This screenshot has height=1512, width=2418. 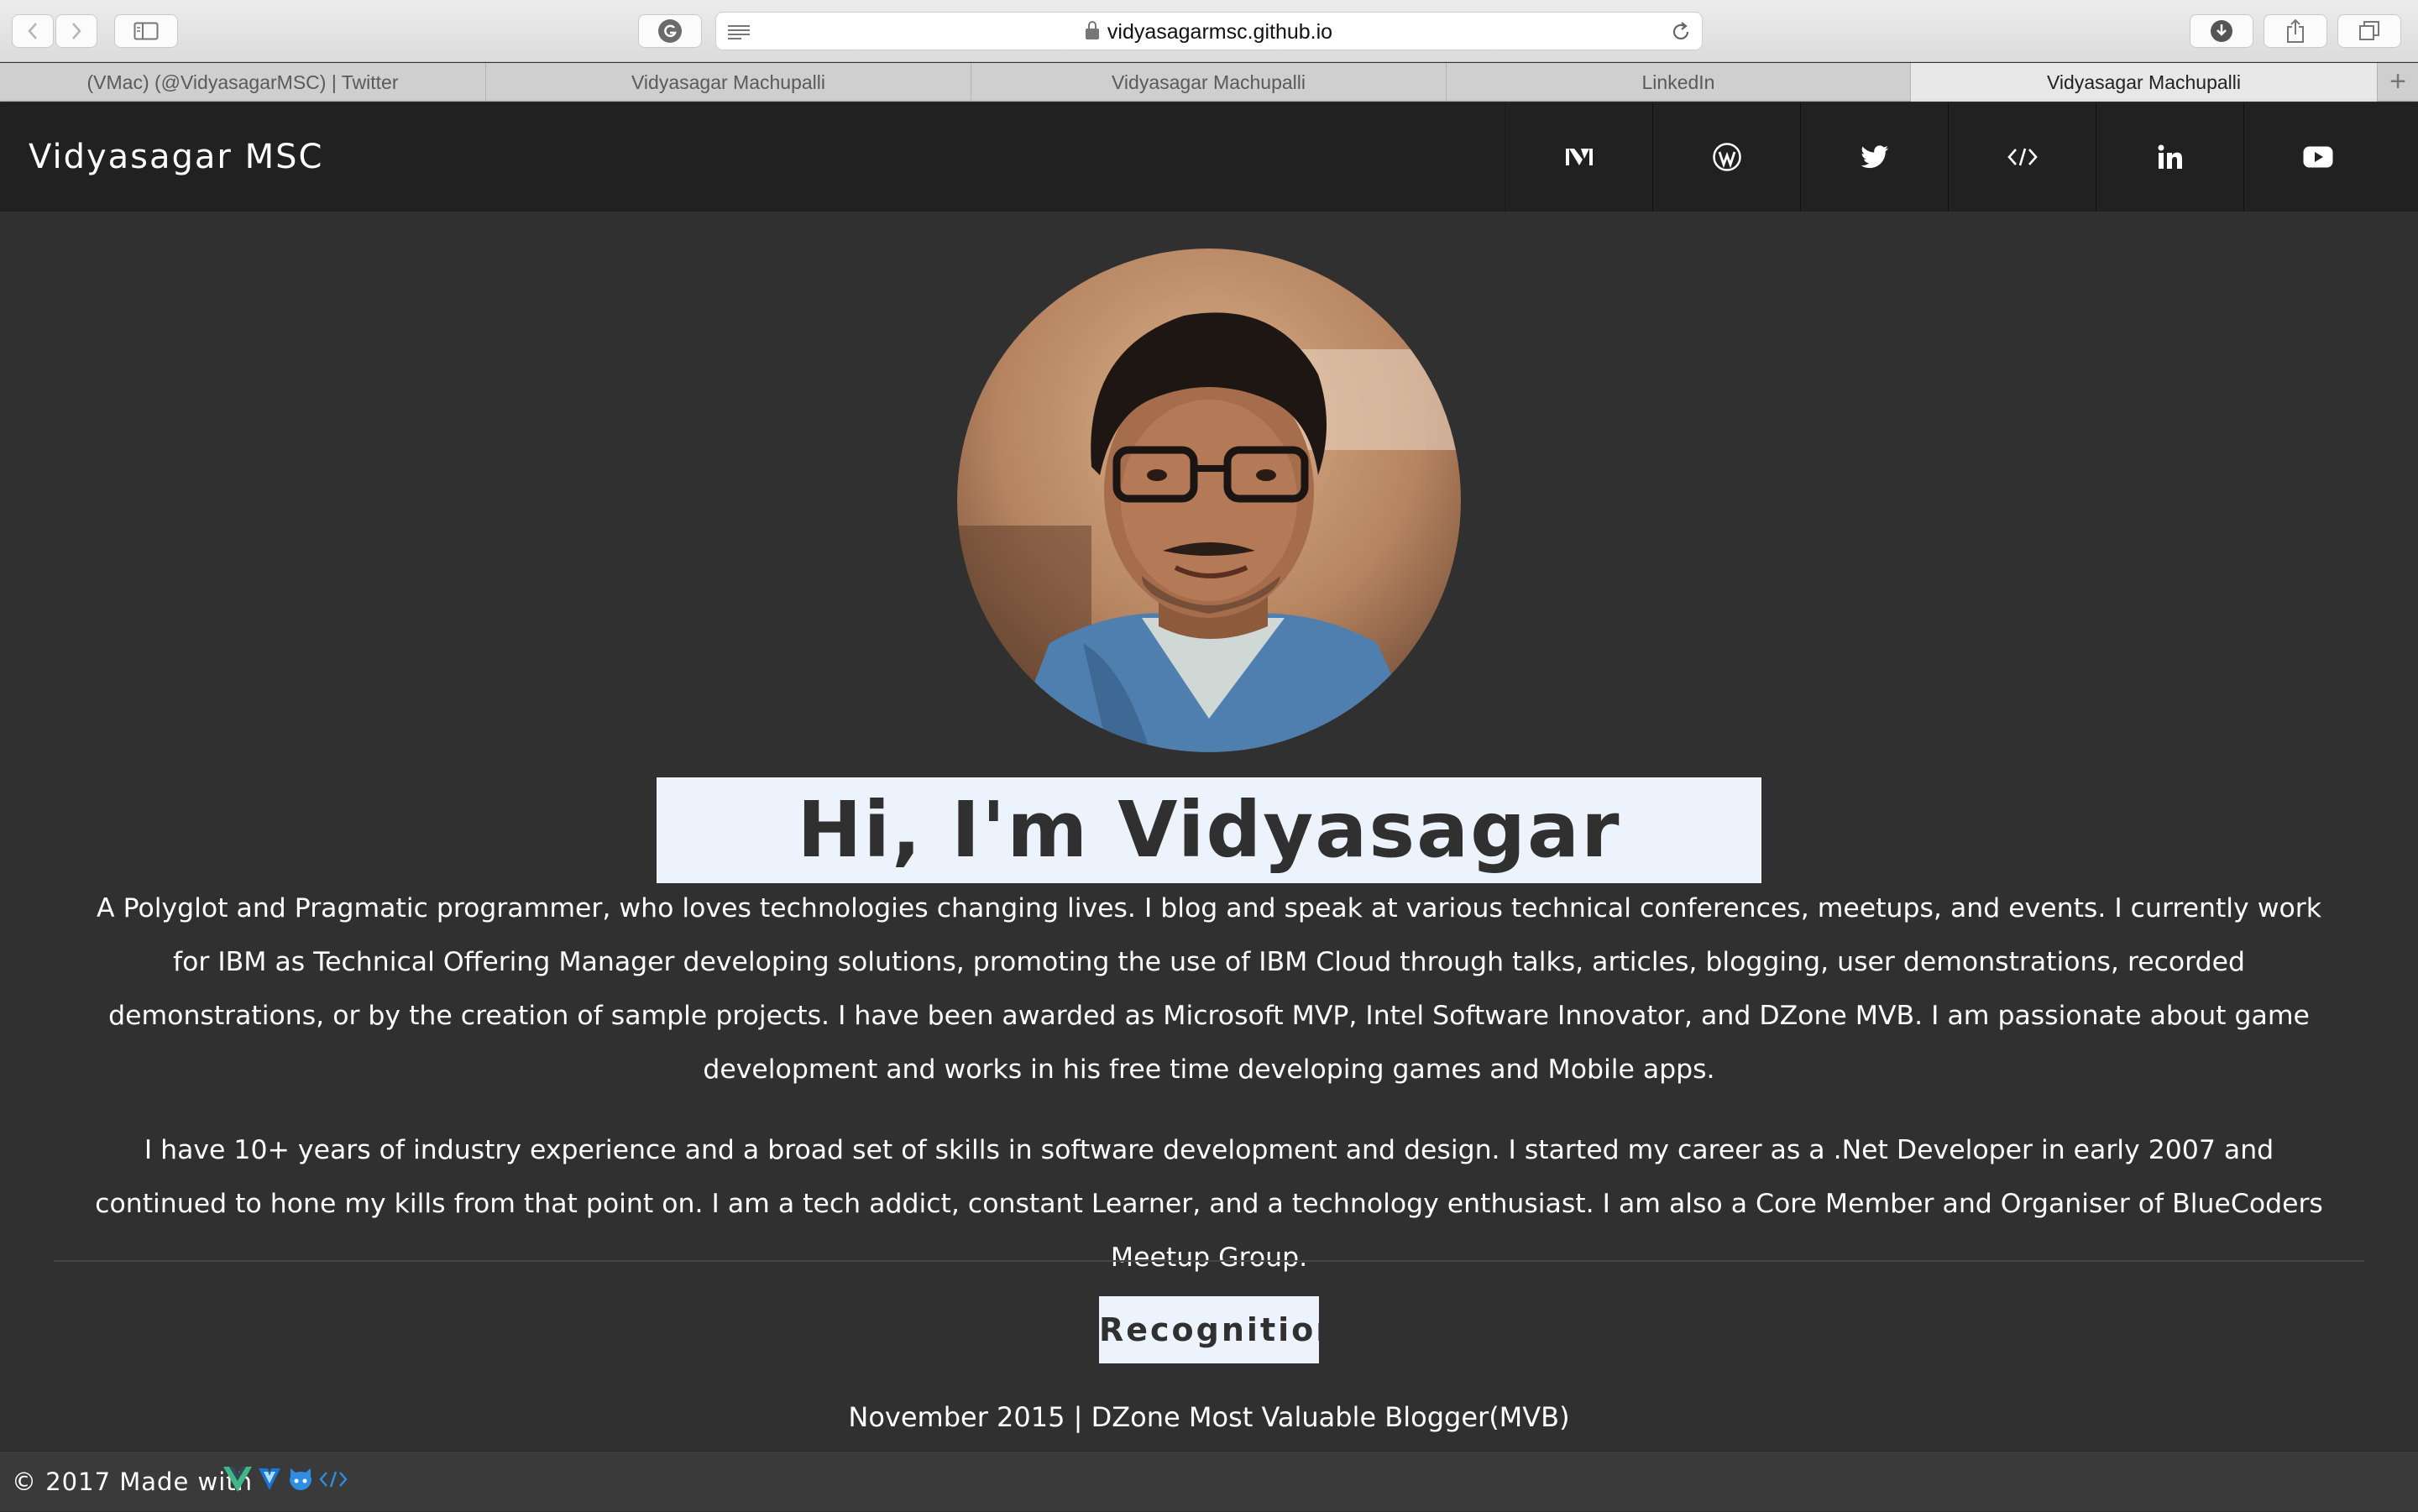 I want to click on tab-label: LinkedIn, so click(x=1678, y=82).